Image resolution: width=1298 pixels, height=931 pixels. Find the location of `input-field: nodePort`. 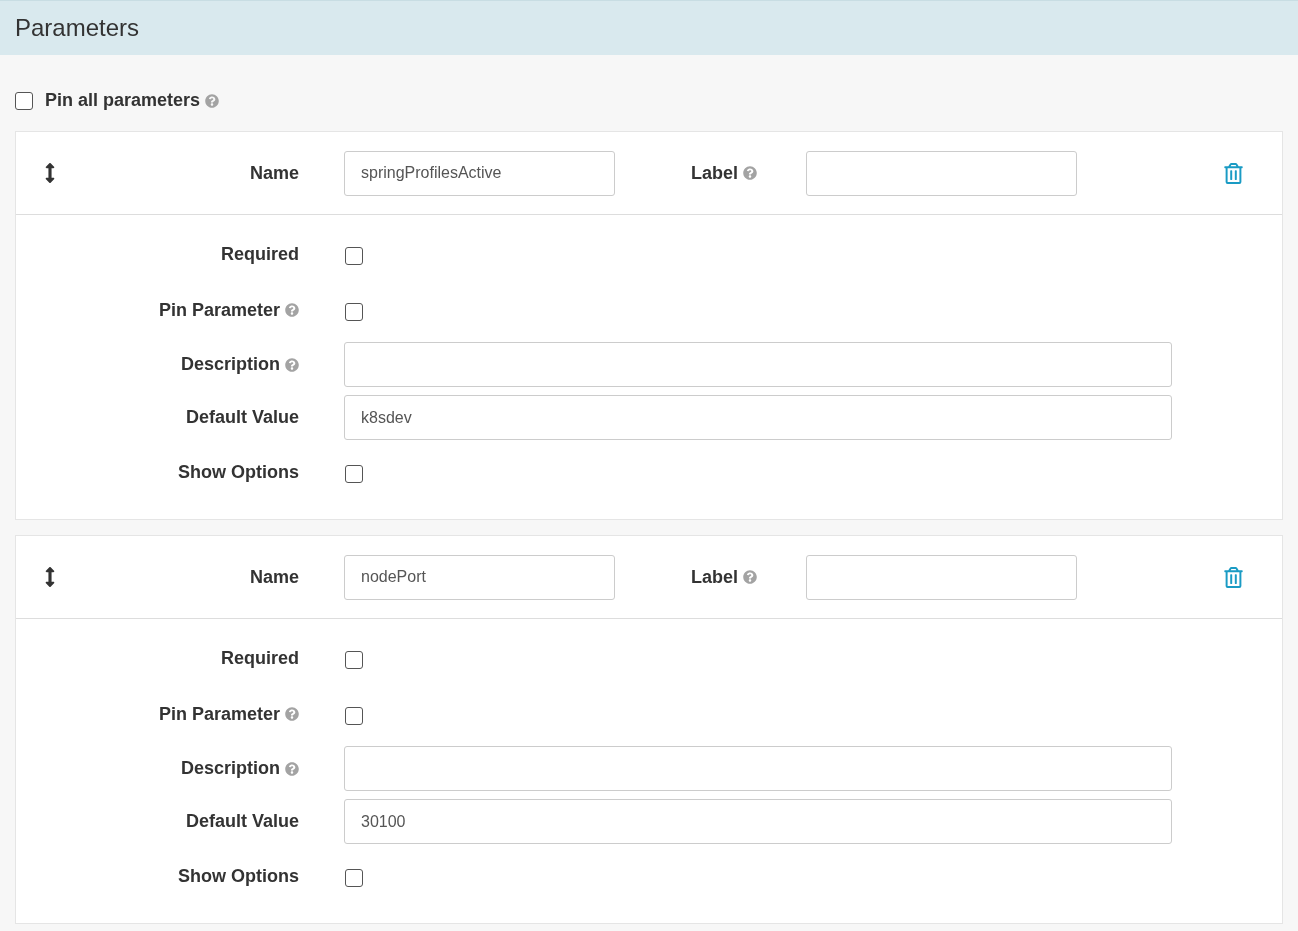

input-field: nodePort is located at coordinates (479, 577).